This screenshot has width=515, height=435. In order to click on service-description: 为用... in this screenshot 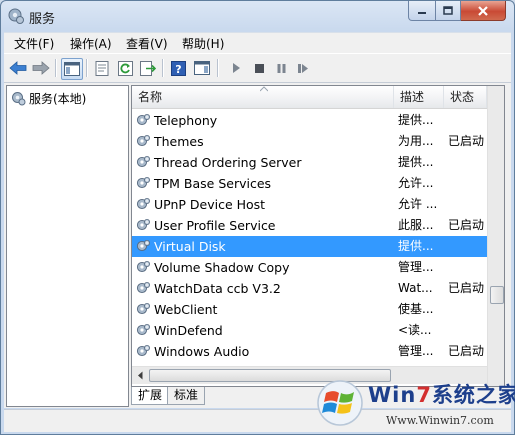, I will do `click(416, 141)`.